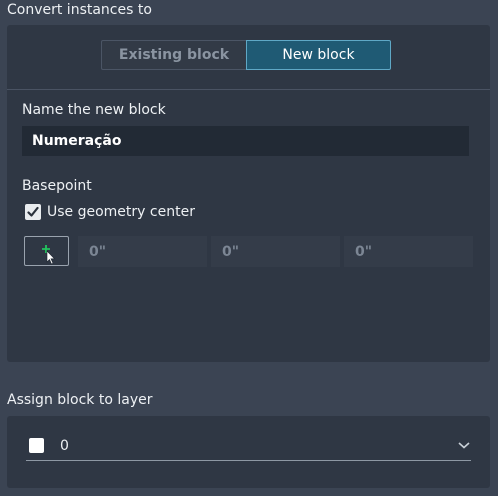 The image size is (498, 496). Describe the element at coordinates (33, 212) in the screenshot. I see `checkmark-icon` at that location.